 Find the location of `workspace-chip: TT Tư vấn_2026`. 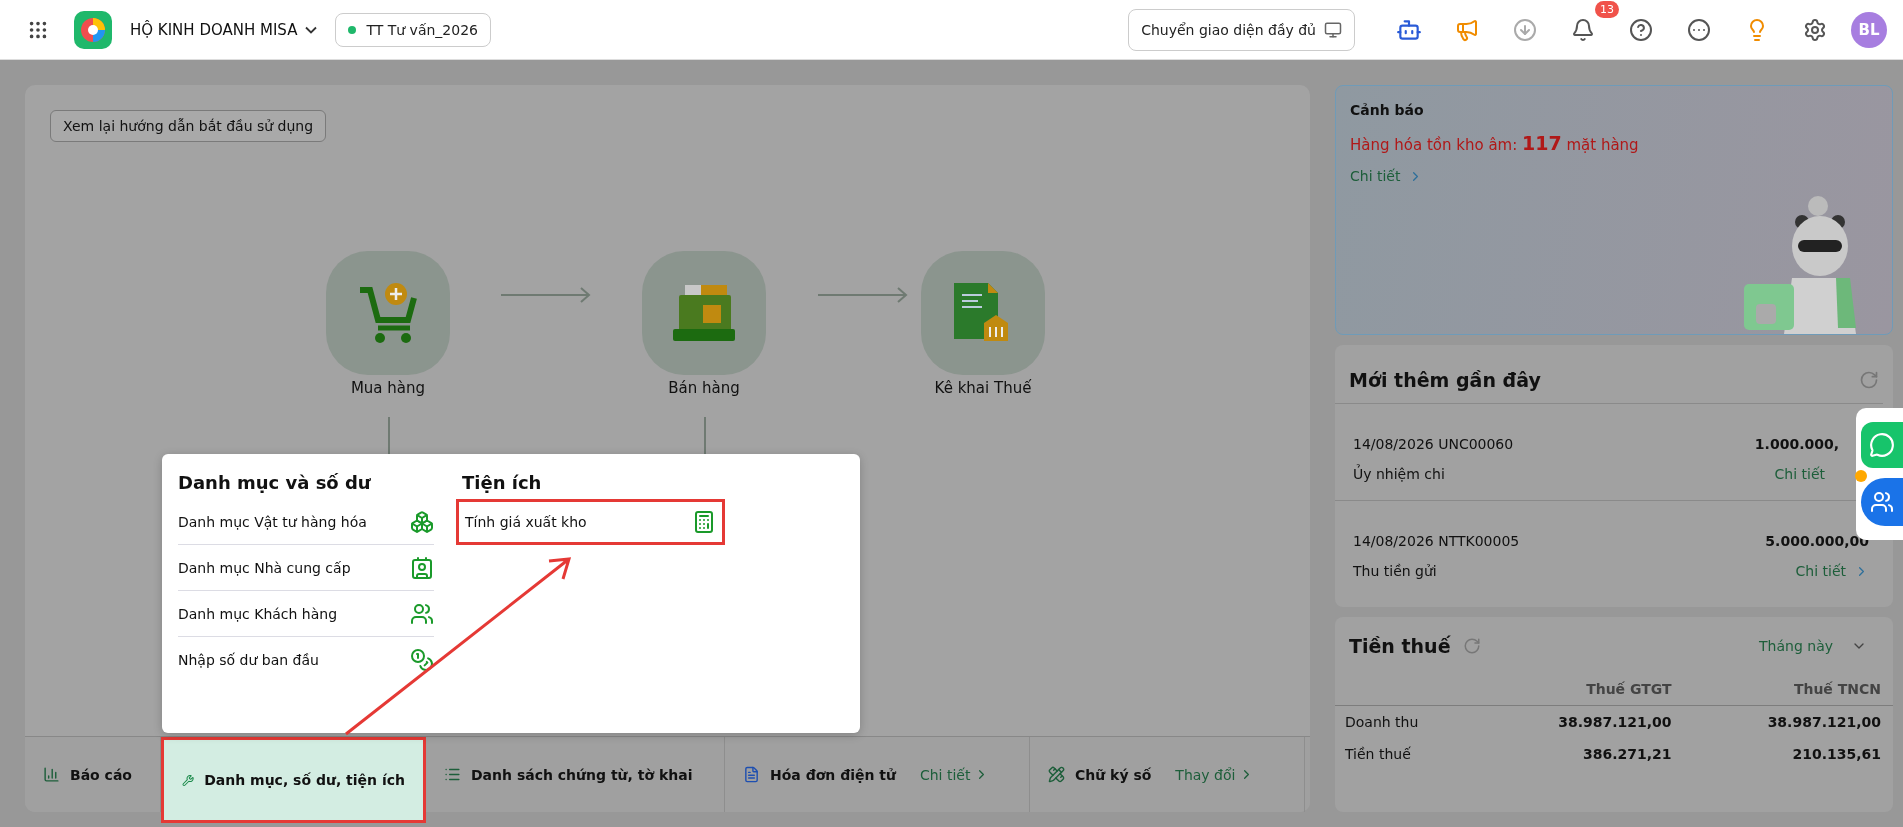

workspace-chip: TT Tư vấn_2026 is located at coordinates (413, 29).